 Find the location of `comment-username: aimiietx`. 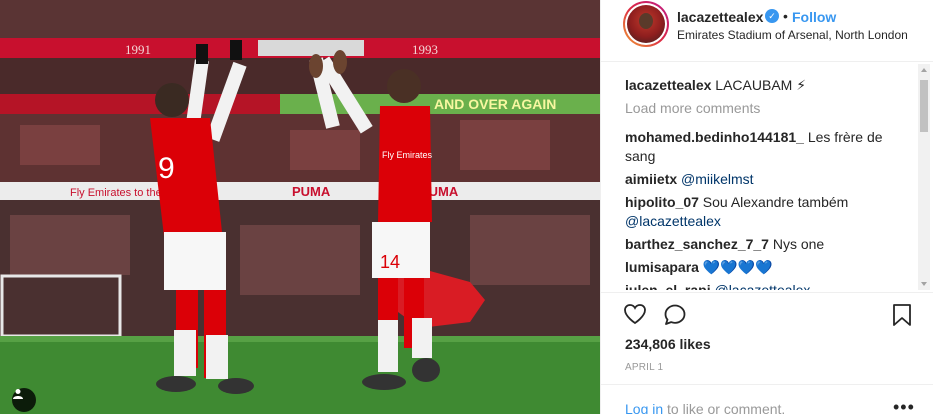

comment-username: aimiietx is located at coordinates (651, 179).